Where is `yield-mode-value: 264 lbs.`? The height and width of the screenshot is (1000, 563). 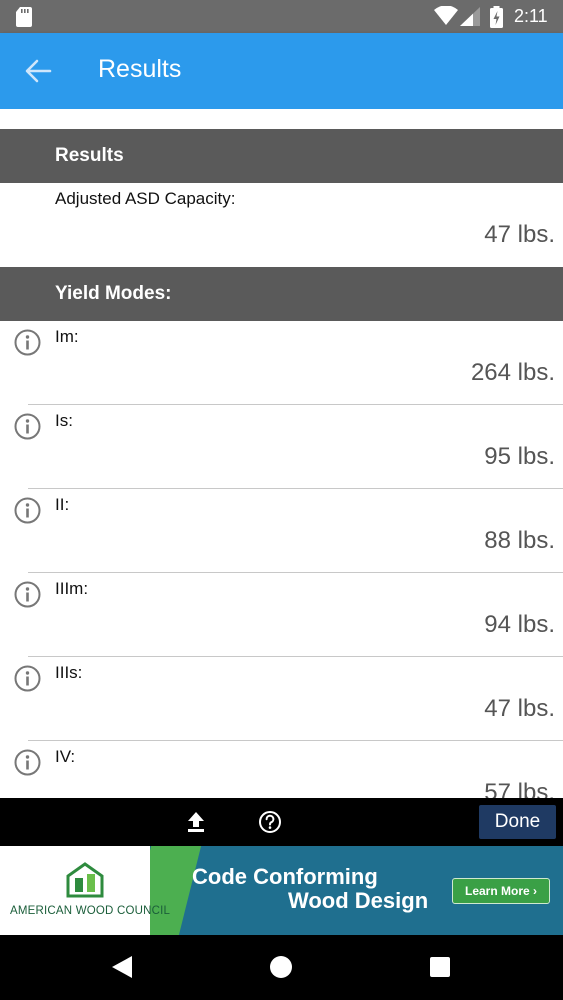
yield-mode-value: 264 lbs. is located at coordinates (512, 372).